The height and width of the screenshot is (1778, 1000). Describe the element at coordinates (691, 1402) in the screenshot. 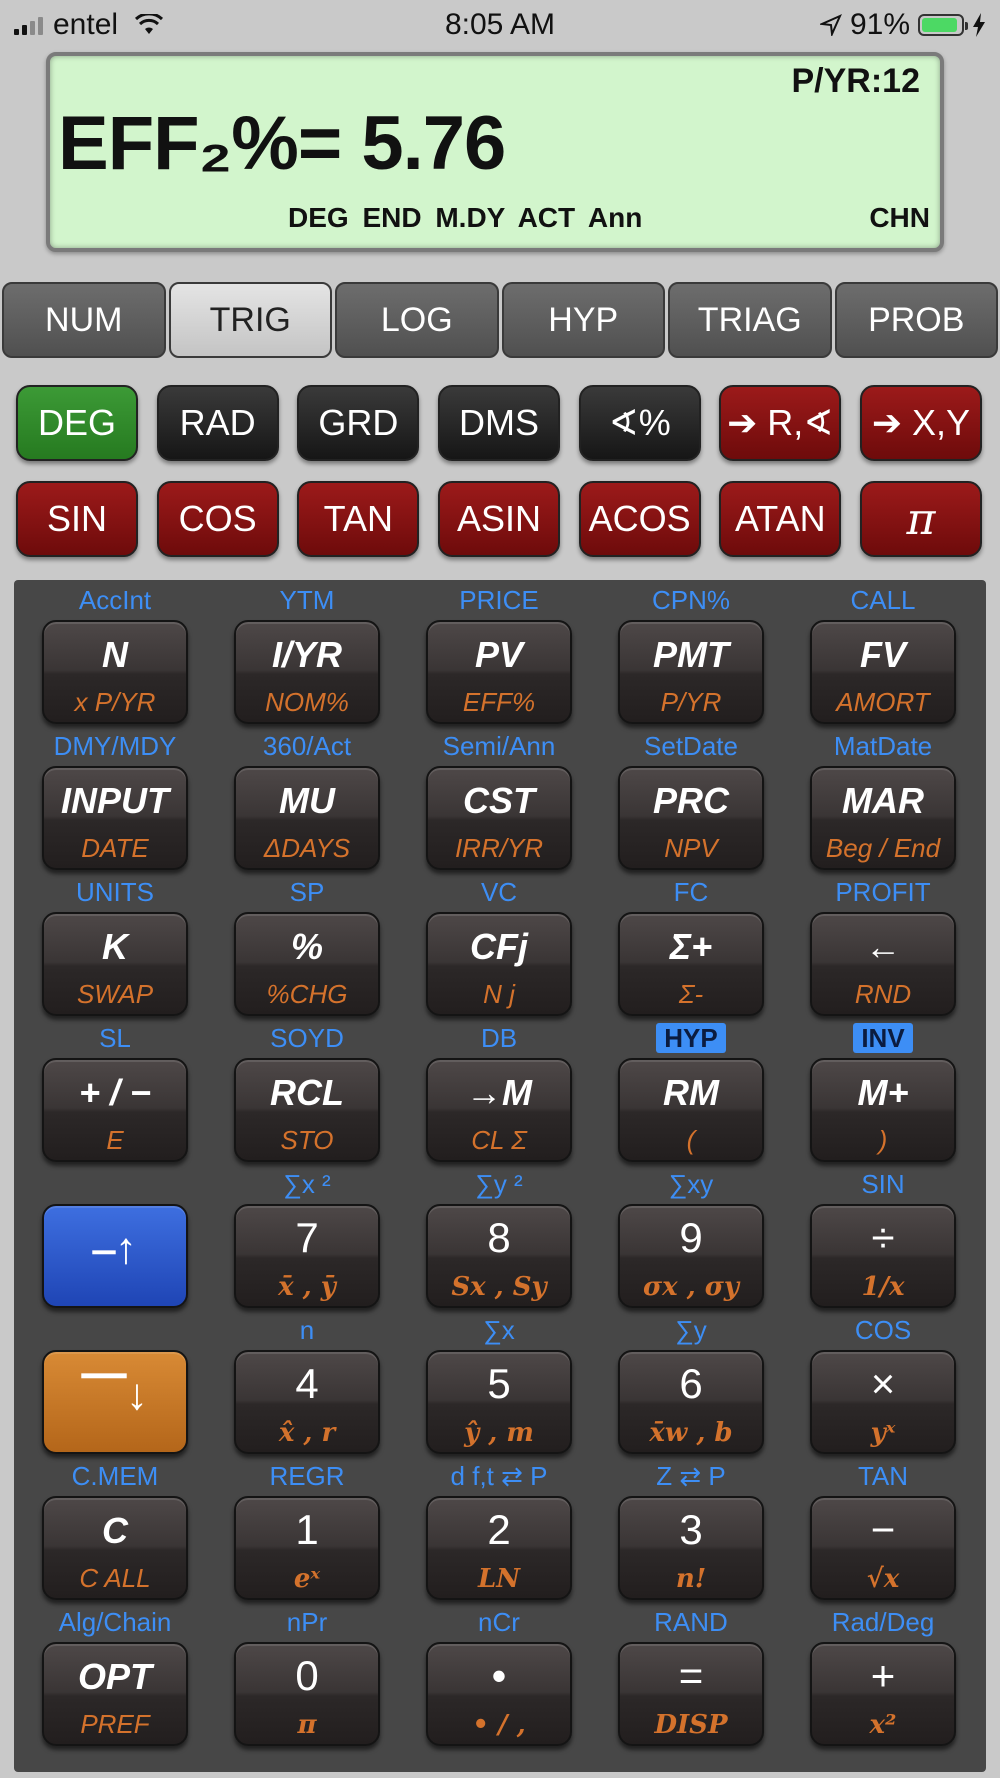

I see `calculator-key: 6 x̄w , b` at that location.